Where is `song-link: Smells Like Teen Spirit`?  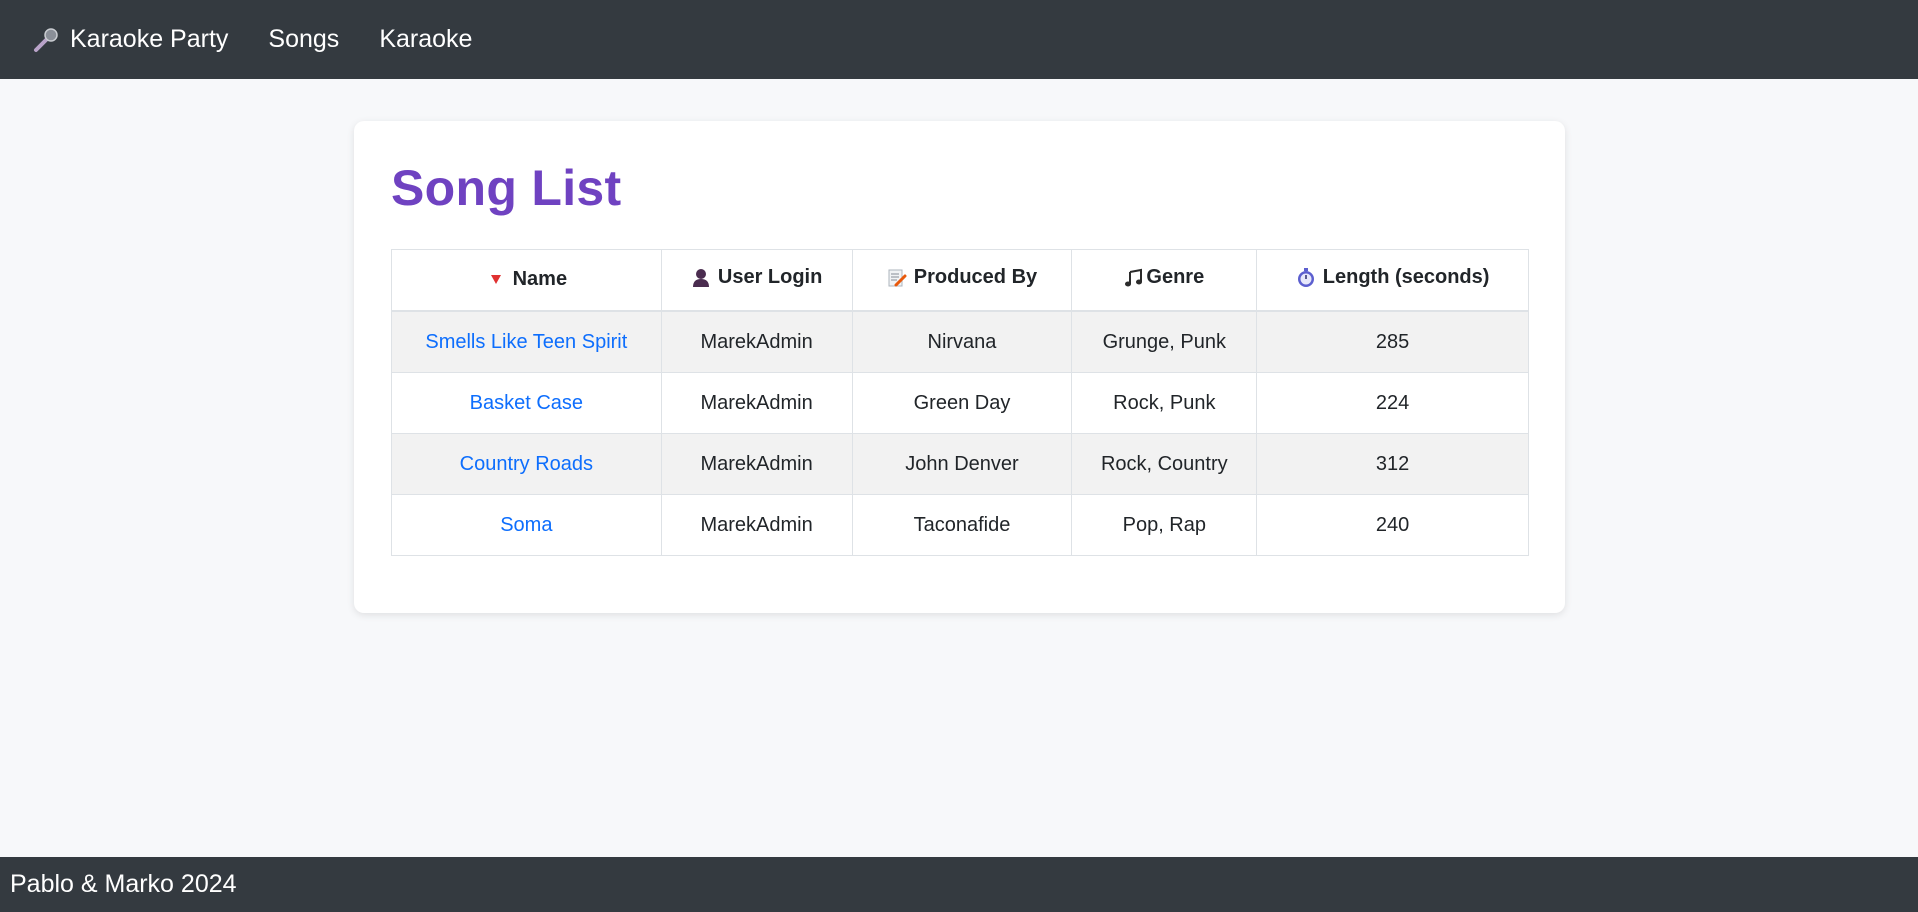 song-link: Smells Like Teen Spirit is located at coordinates (526, 342).